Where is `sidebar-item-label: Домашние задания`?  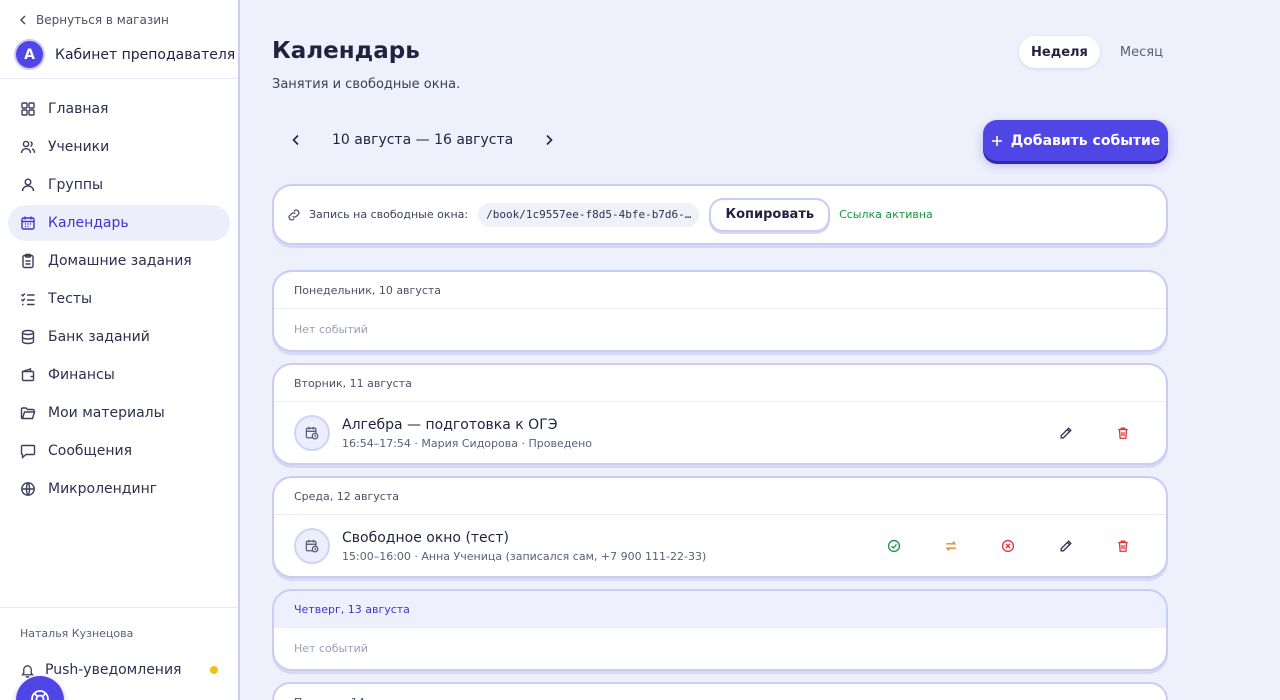 sidebar-item-label: Домашние задания is located at coordinates (120, 261).